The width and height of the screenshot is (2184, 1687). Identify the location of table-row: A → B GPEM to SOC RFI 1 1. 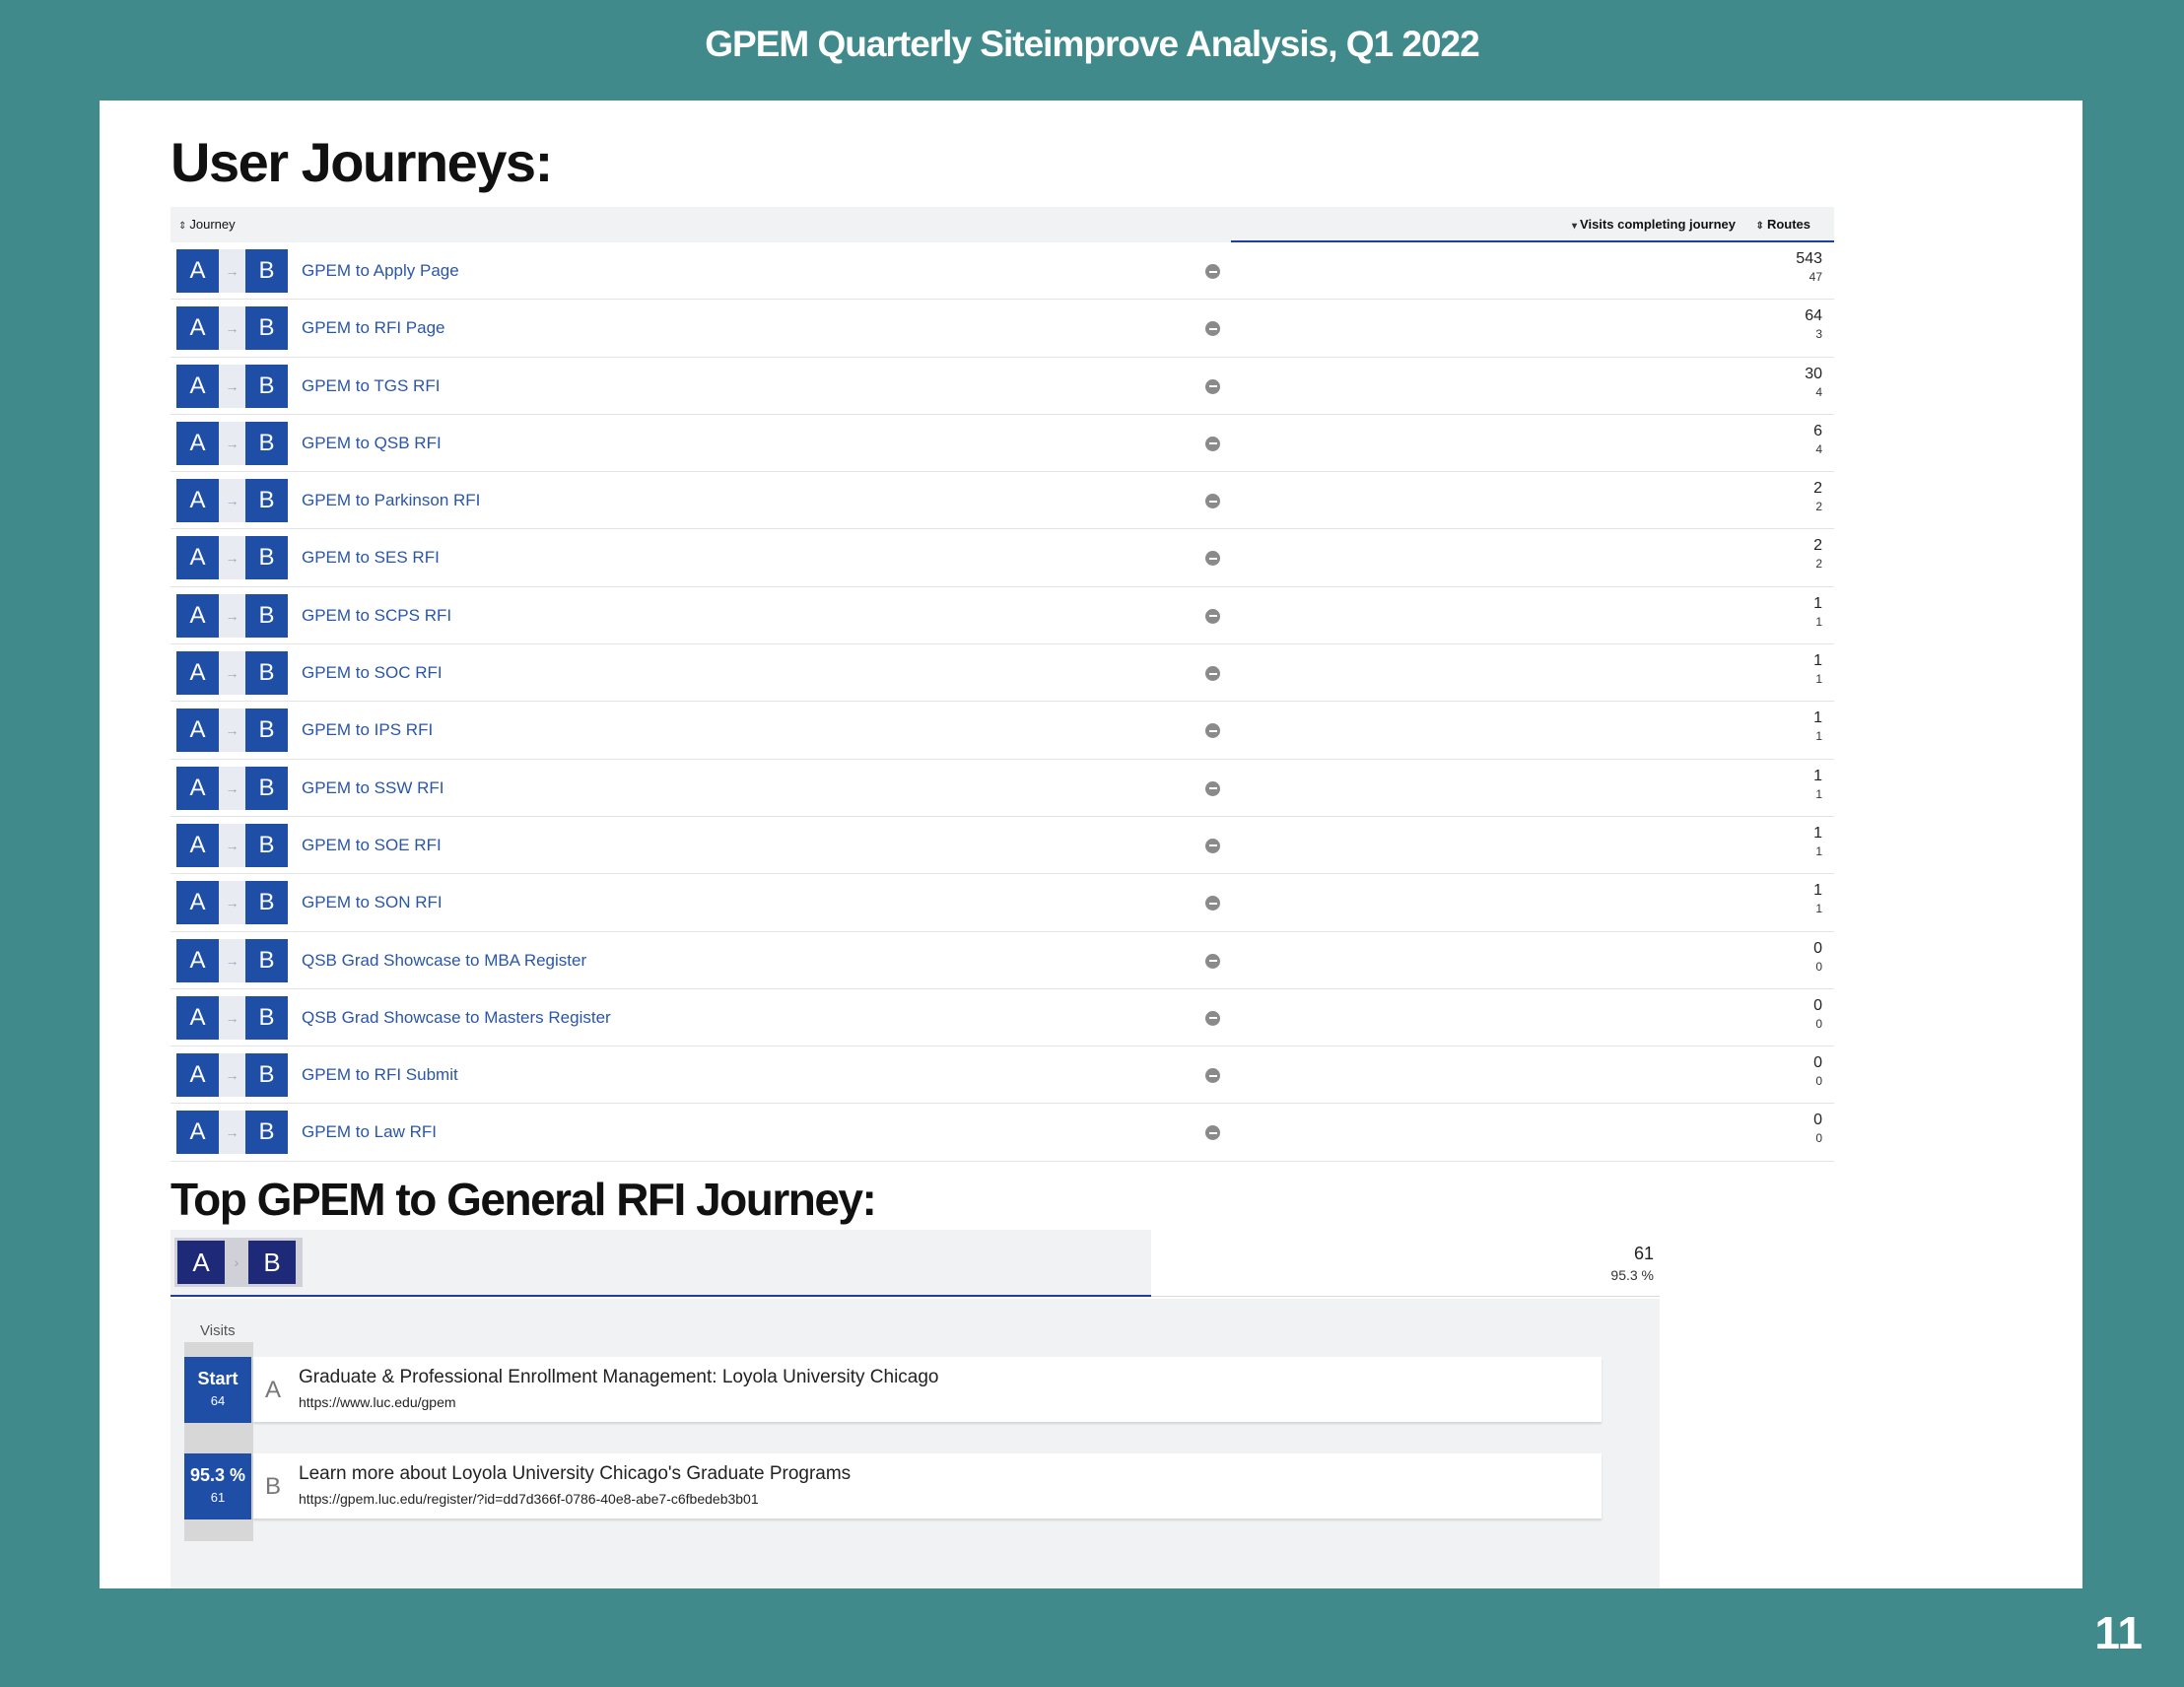
(1002, 673).